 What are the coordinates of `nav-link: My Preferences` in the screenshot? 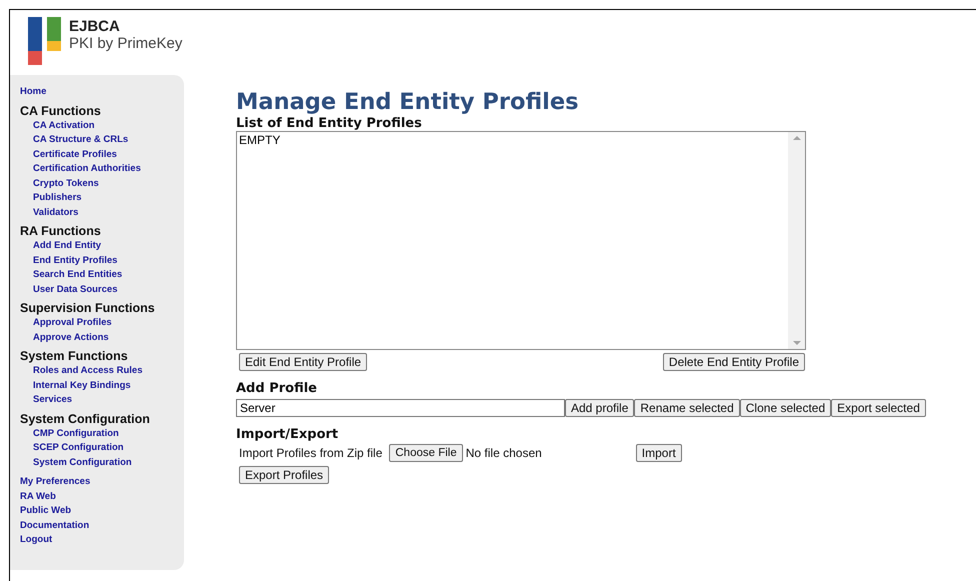 It's located at (55, 482).